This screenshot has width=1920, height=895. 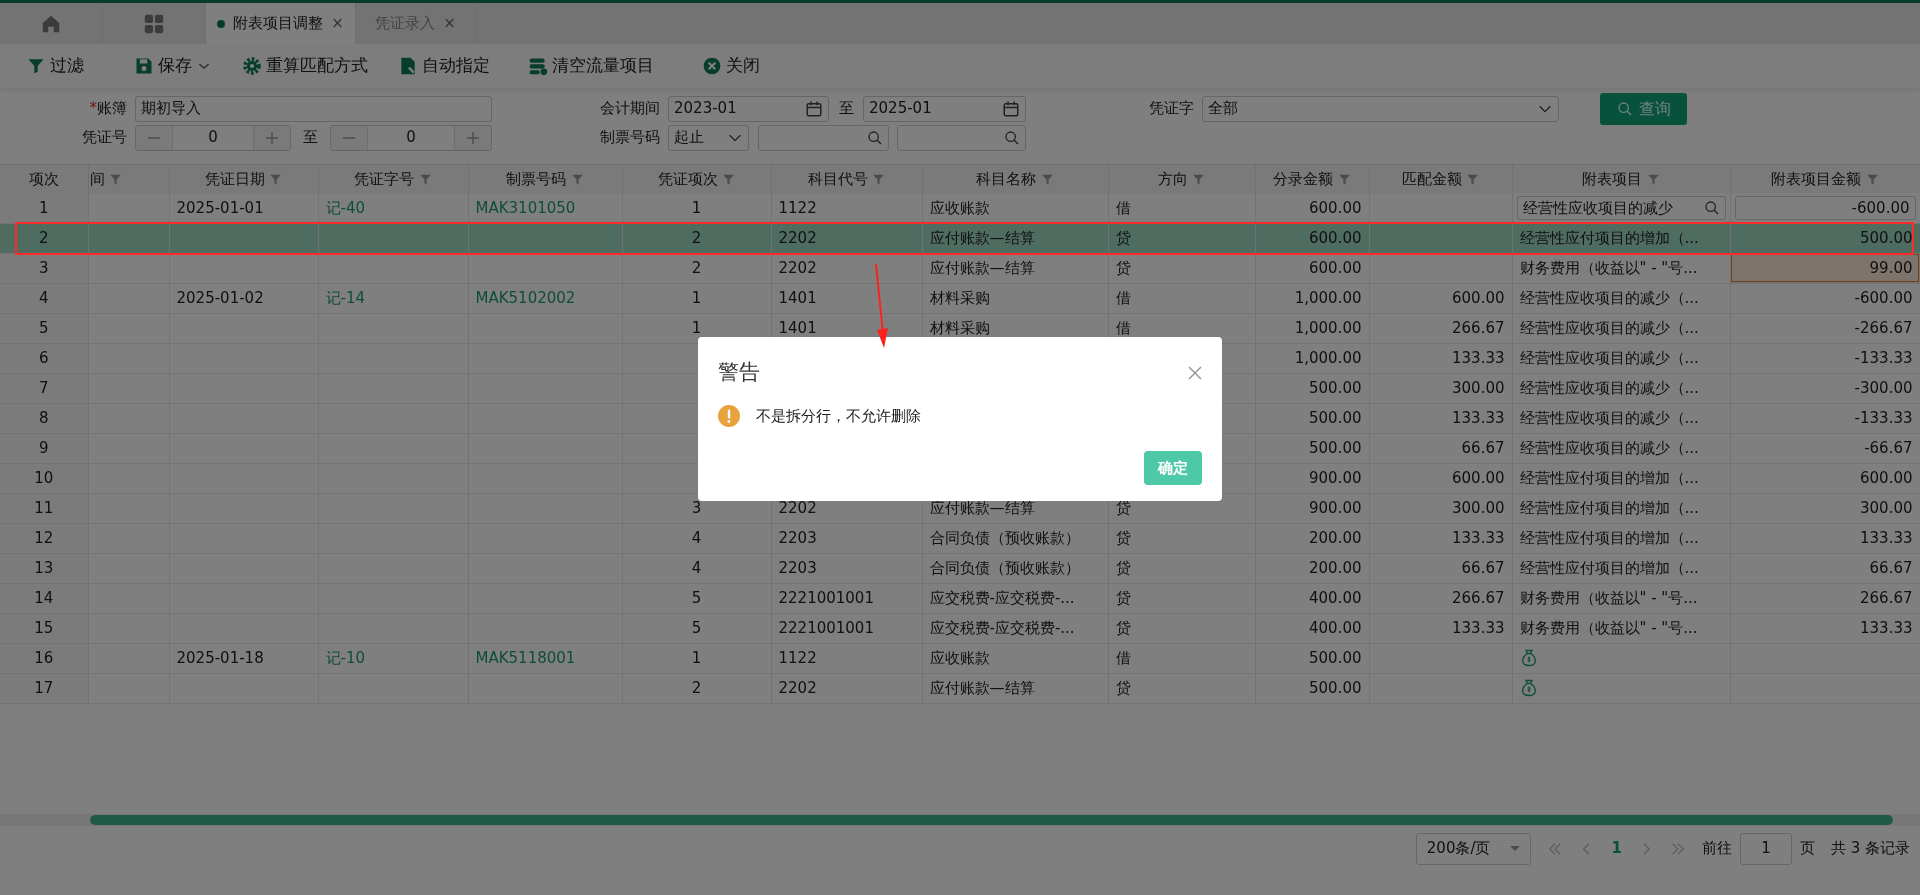 What do you see at coordinates (252, 66) in the screenshot?
I see `gear-icon` at bounding box center [252, 66].